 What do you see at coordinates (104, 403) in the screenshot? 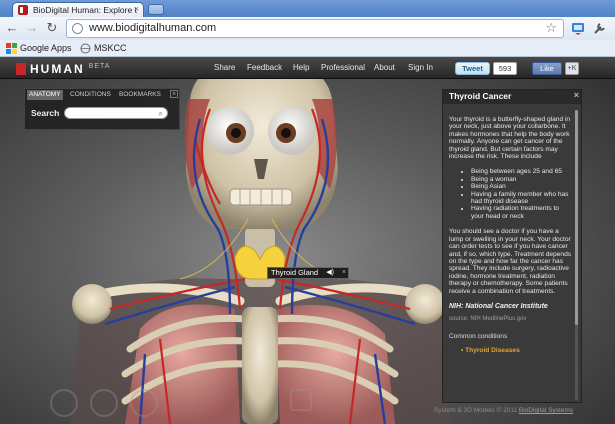
I see `pan-control` at bounding box center [104, 403].